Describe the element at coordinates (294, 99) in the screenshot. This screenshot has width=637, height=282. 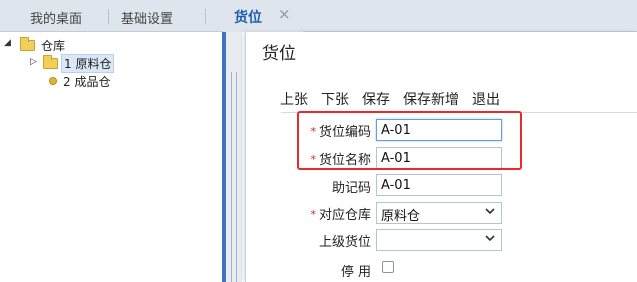
I see `prev-record-button: 上张` at that location.